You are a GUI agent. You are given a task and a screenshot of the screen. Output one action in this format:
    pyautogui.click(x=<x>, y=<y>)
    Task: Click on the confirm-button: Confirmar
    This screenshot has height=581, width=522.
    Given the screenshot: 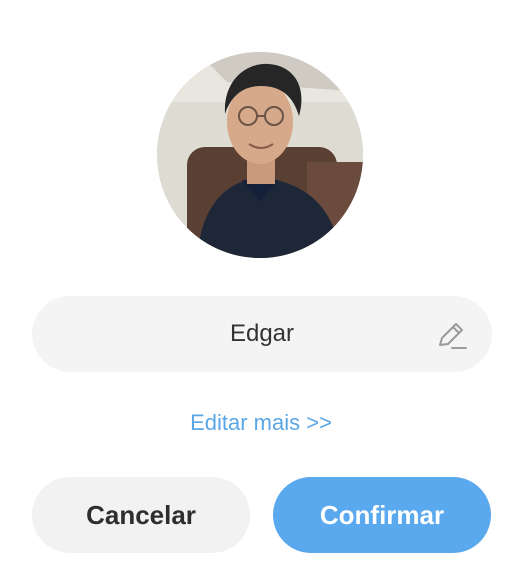 What is the action you would take?
    pyautogui.click(x=382, y=515)
    